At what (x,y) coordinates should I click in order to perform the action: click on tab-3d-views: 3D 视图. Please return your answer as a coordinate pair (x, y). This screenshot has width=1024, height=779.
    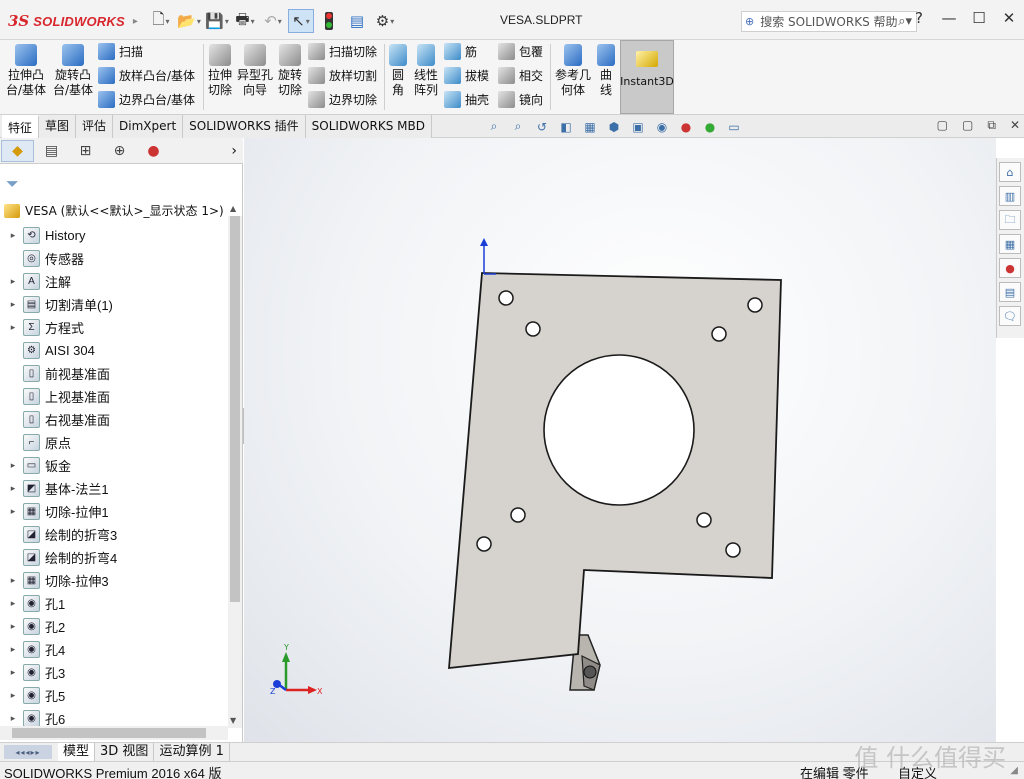
    Looking at the image, I should click on (125, 752).